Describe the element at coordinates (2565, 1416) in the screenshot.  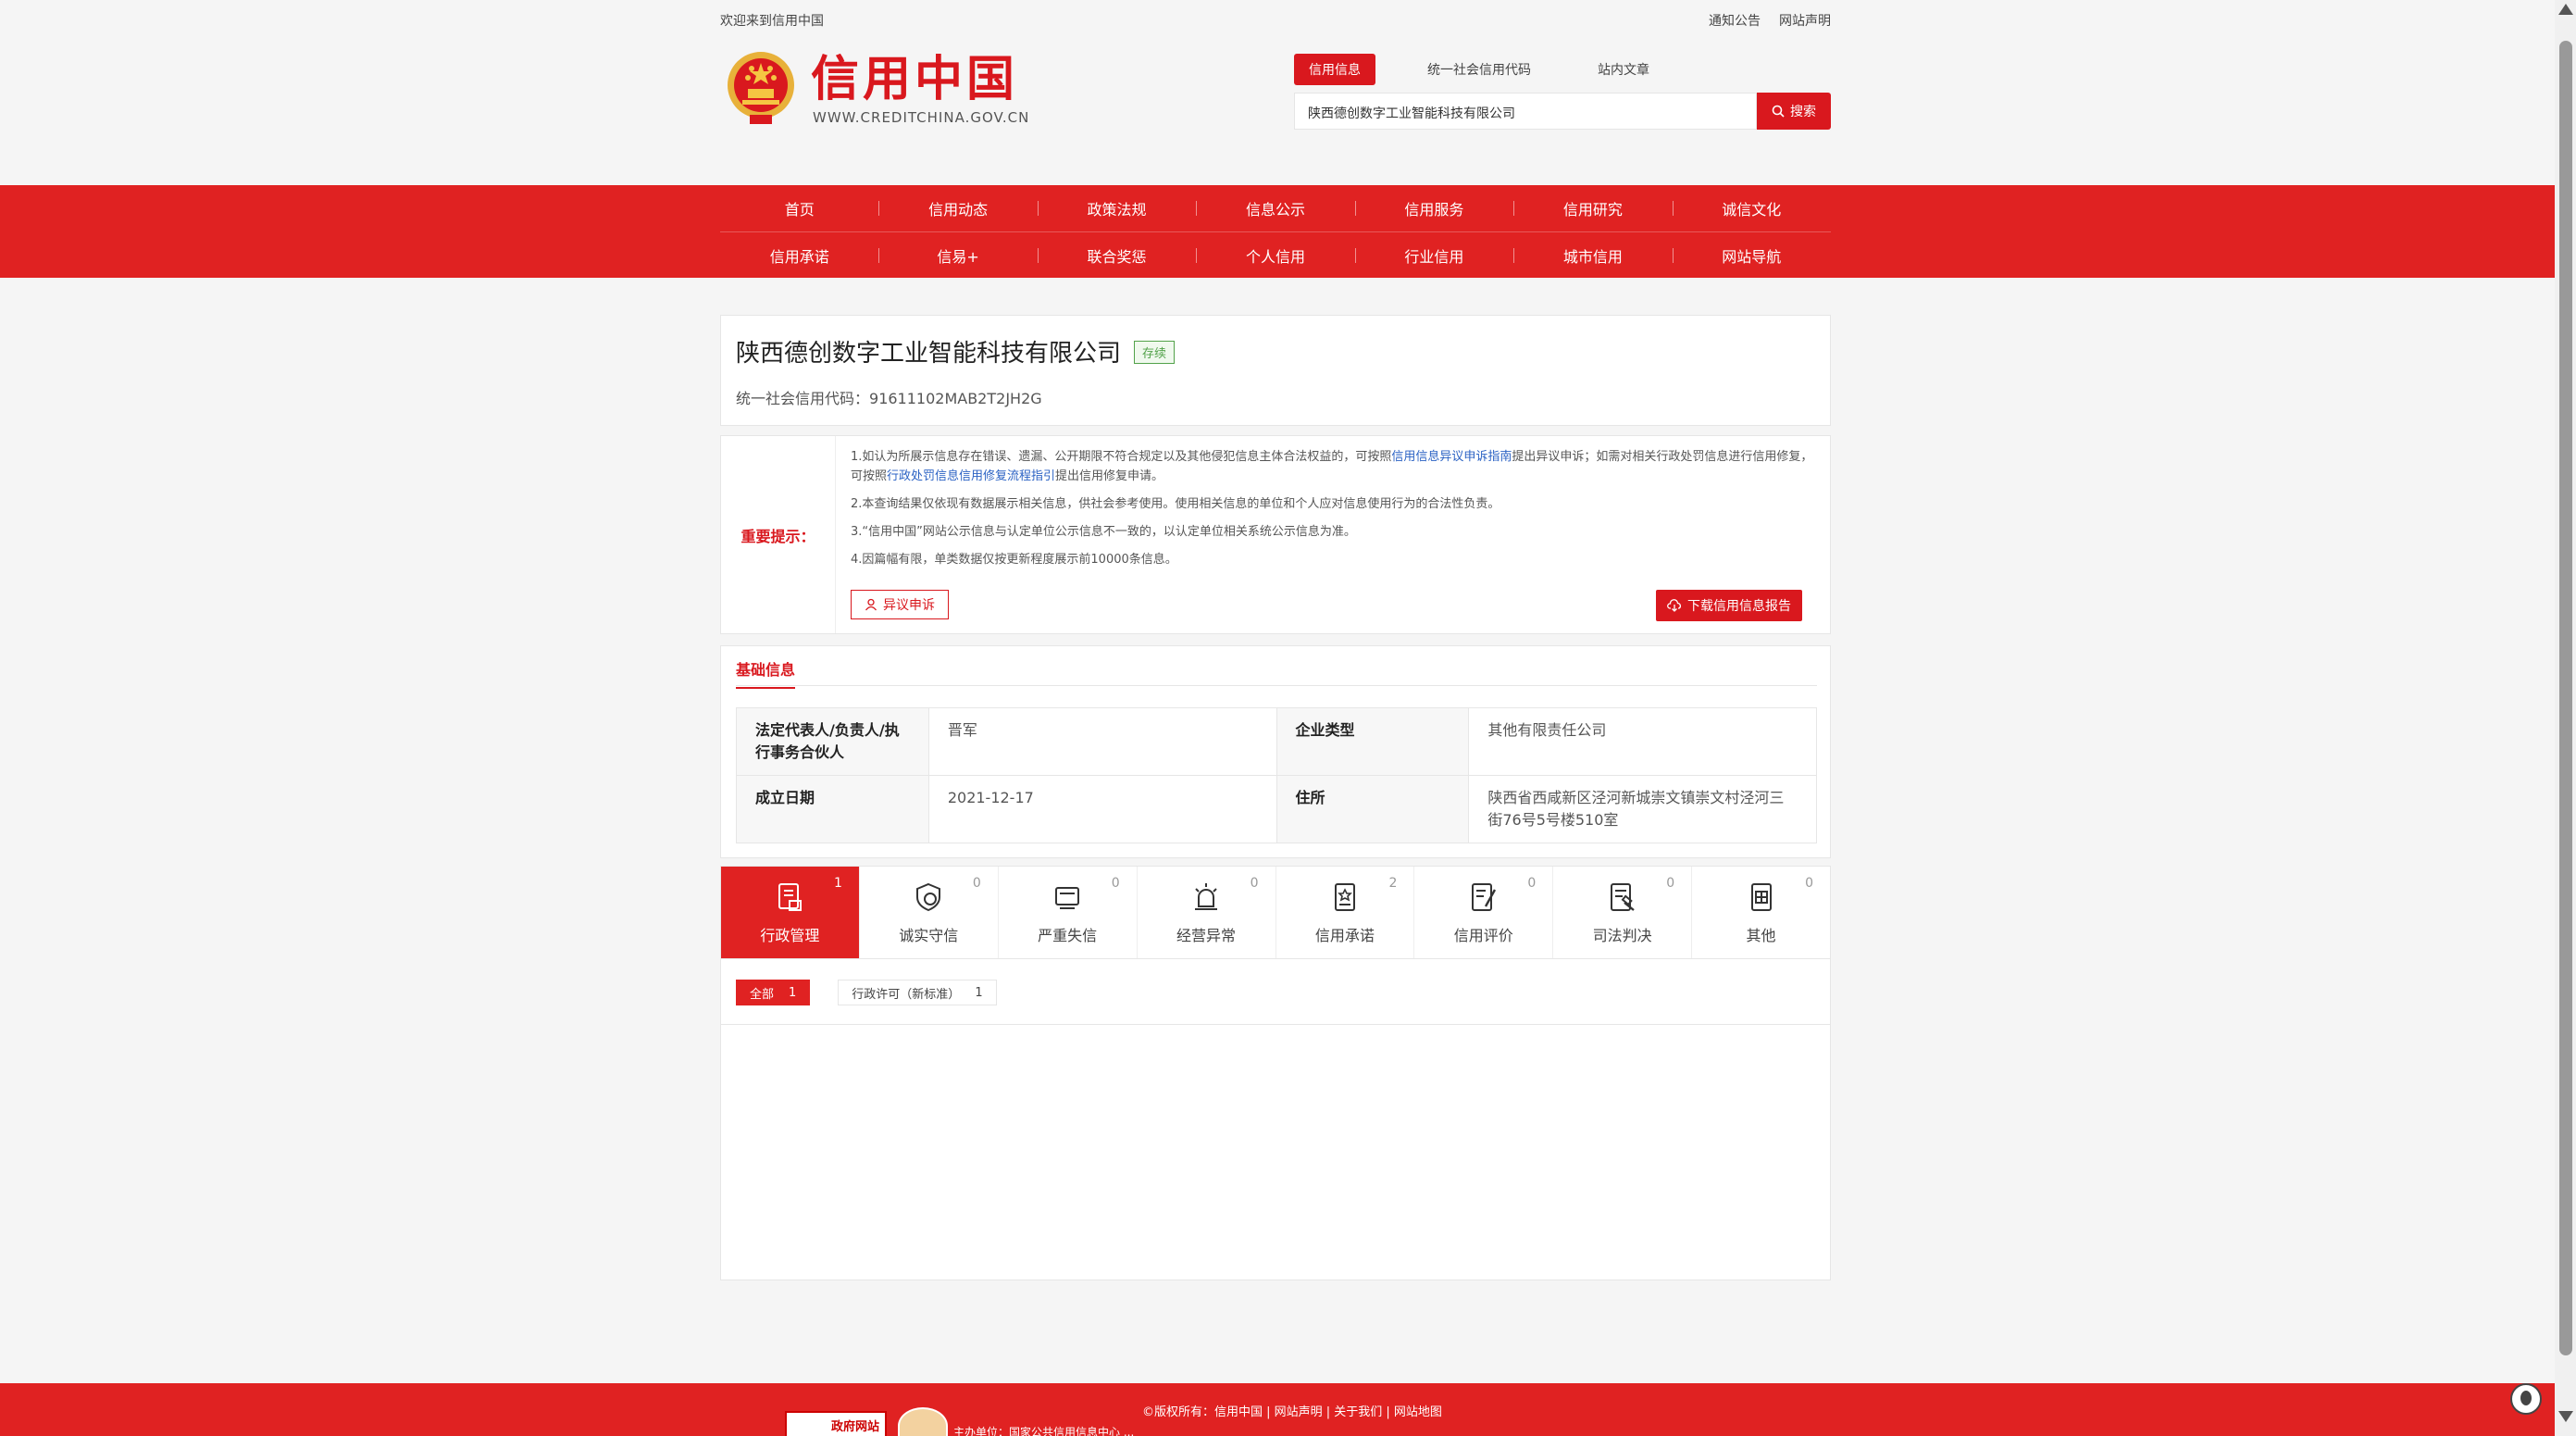
I see `scroll-down-arrow-icon` at that location.